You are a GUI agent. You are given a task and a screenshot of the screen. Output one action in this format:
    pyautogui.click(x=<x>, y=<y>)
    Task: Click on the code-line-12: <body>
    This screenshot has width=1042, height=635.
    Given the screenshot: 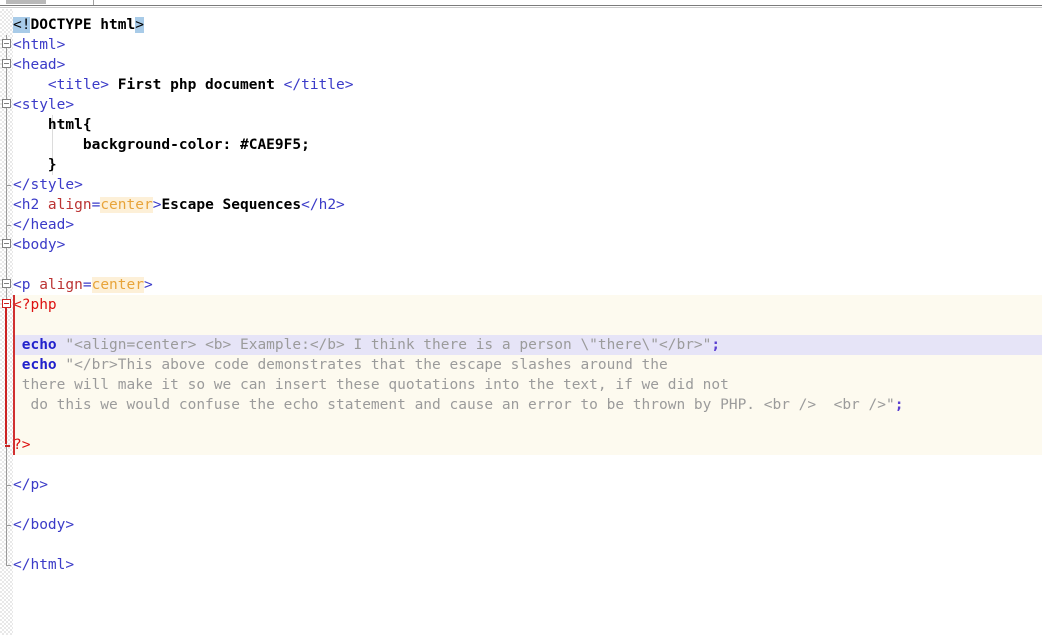 What is the action you would take?
    pyautogui.click(x=39, y=245)
    